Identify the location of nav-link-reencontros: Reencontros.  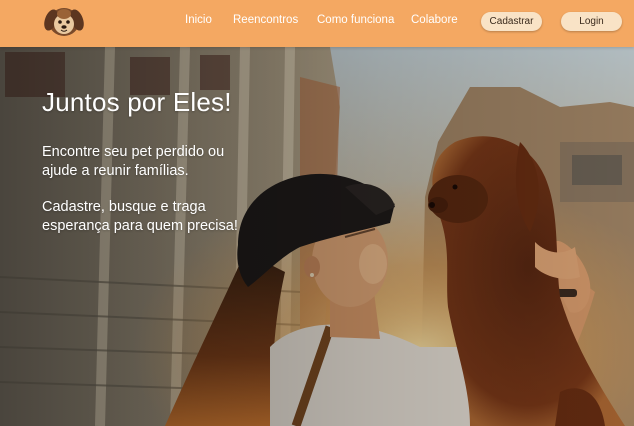
(265, 20).